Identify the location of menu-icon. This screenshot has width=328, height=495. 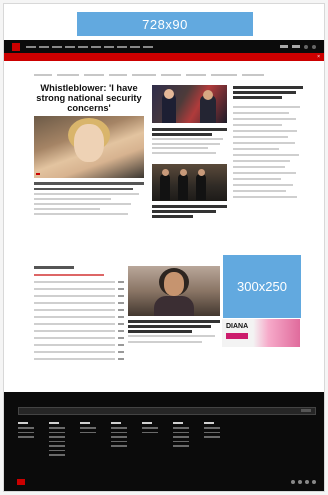
(314, 46).